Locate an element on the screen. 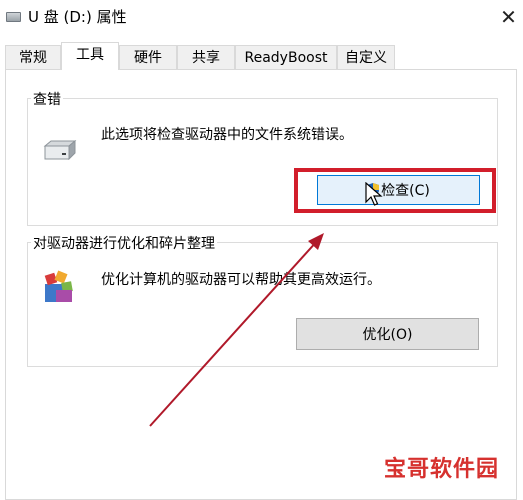  optimize-button-label: 优化(O) is located at coordinates (387, 335).